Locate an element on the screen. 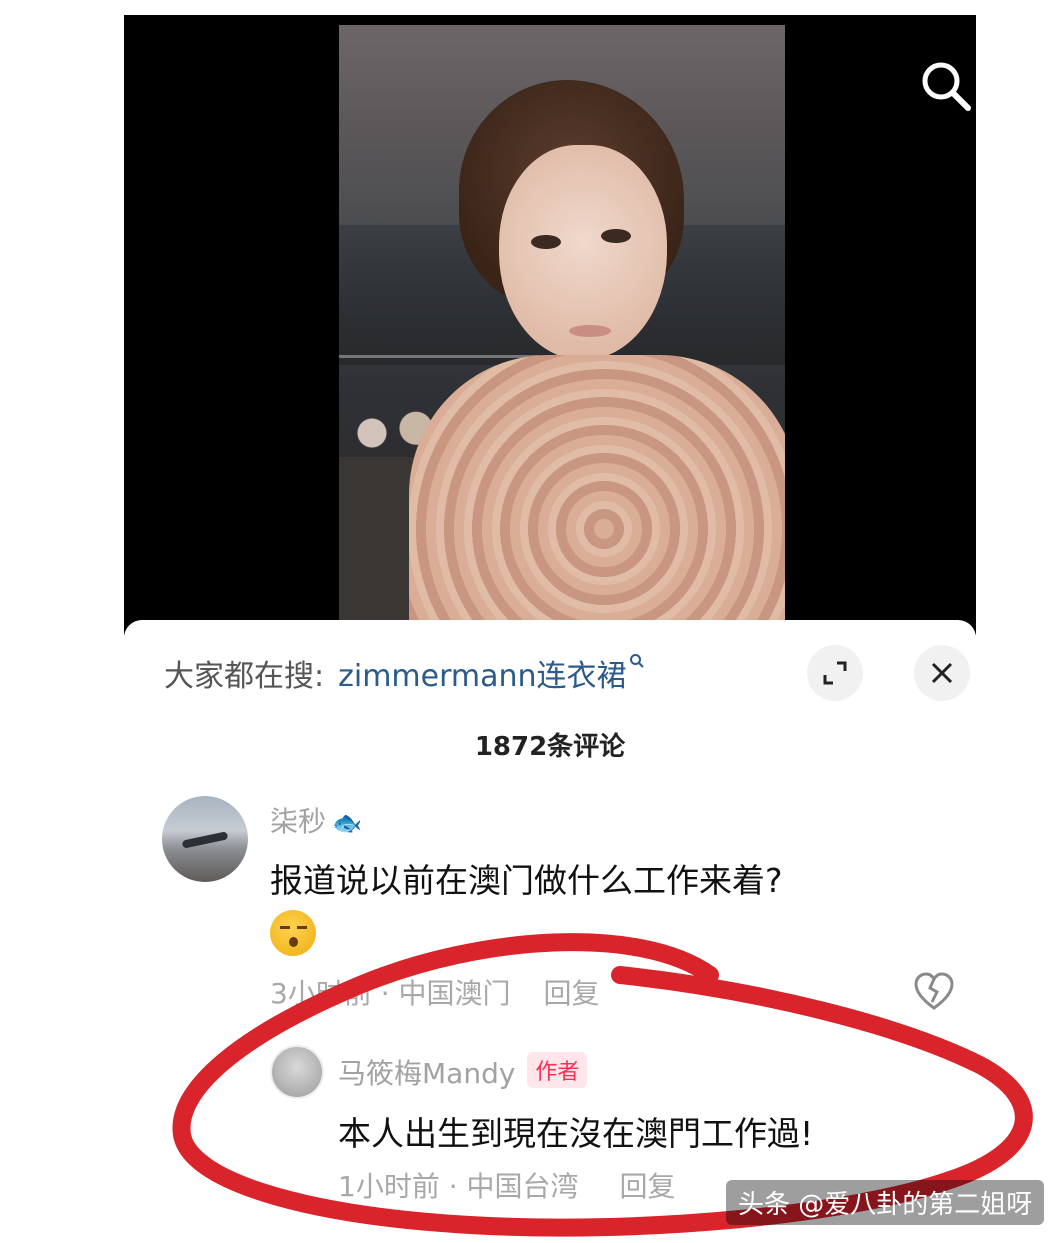 Image resolution: width=1059 pixels, height=1243 pixels. fish-badge-icon: 🐟 is located at coordinates (347, 823).